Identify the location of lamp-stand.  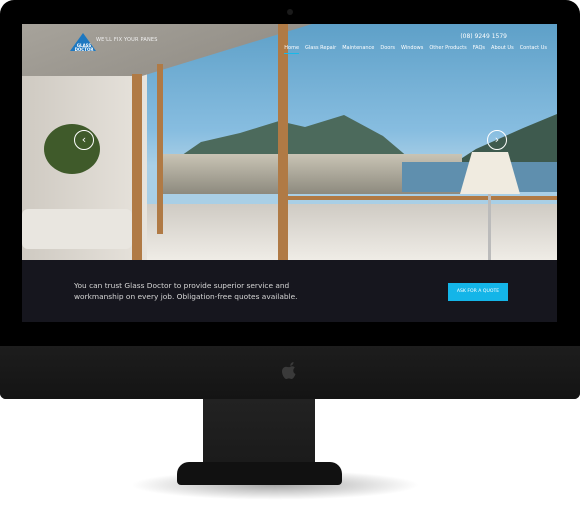
(489, 227).